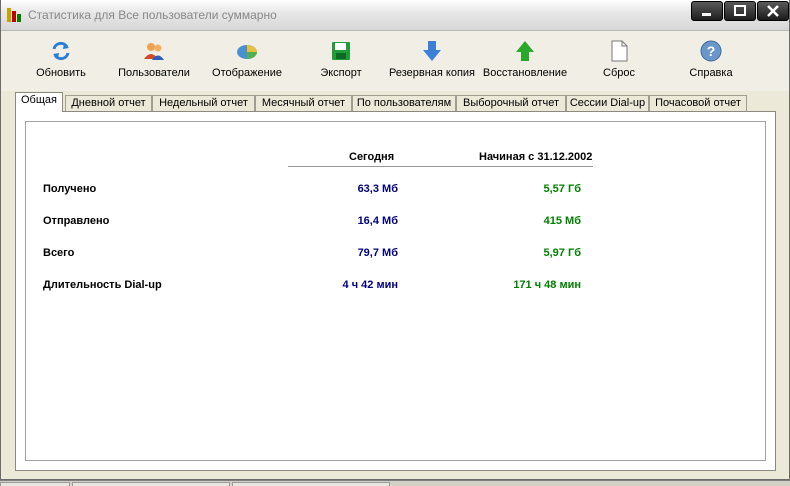 This screenshot has height=486, width=790. What do you see at coordinates (547, 285) in the screenshot?
I see `dialup-total-value: 171 ч 48 мин` at bounding box center [547, 285].